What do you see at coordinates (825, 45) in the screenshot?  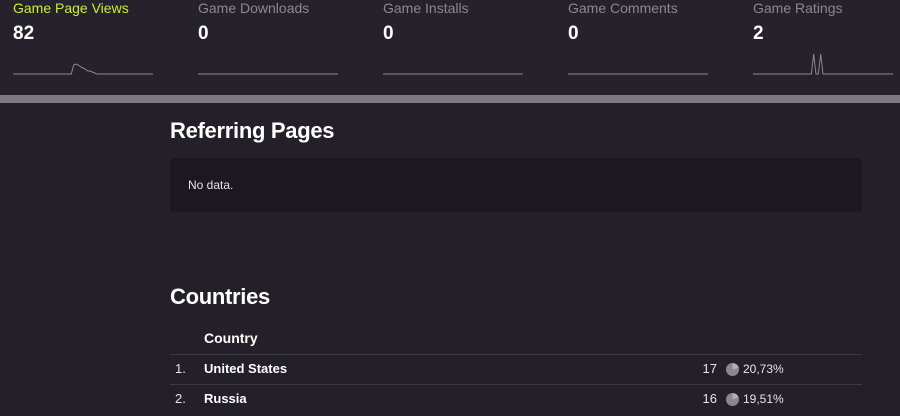 I see `stat-game-ratings: Game Ratings 2` at bounding box center [825, 45].